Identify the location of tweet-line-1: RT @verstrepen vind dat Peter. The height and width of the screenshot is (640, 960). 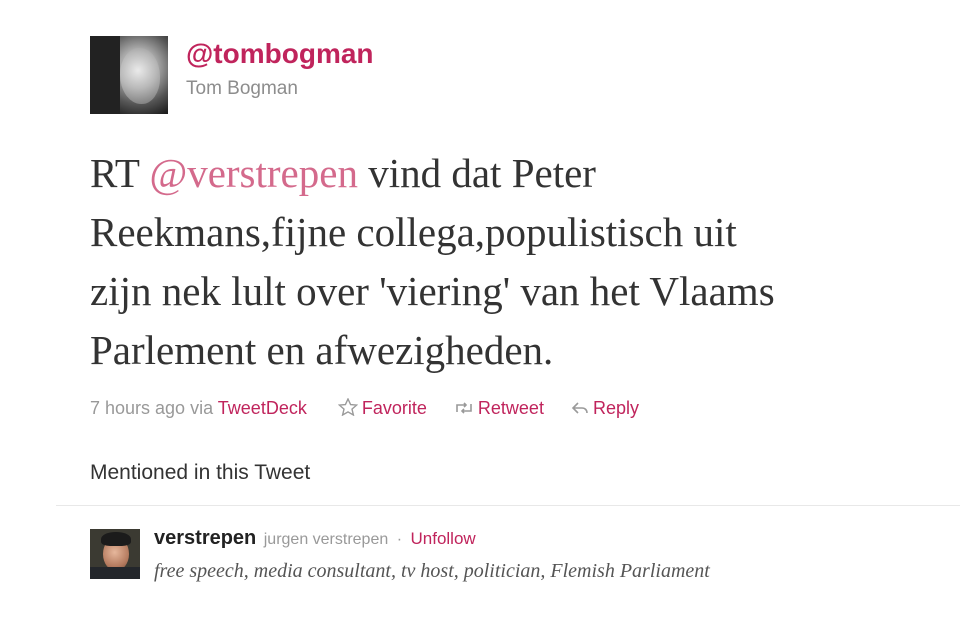
(520, 173).